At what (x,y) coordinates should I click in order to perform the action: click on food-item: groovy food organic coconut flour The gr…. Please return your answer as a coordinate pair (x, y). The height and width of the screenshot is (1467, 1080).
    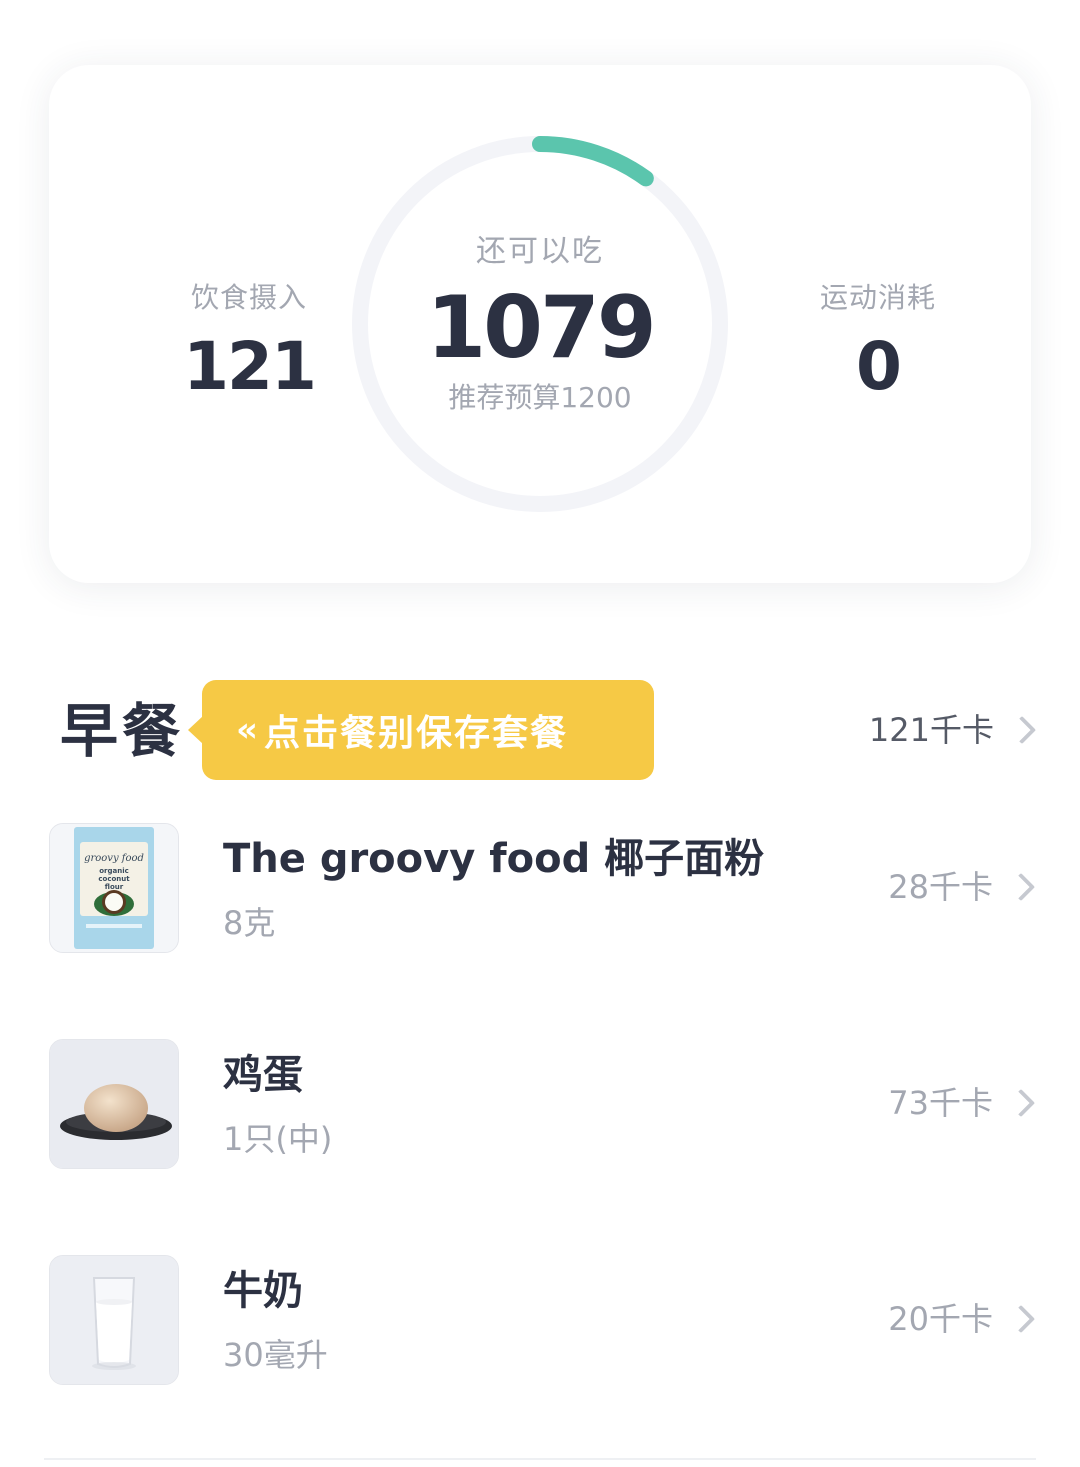
    Looking at the image, I should click on (542, 888).